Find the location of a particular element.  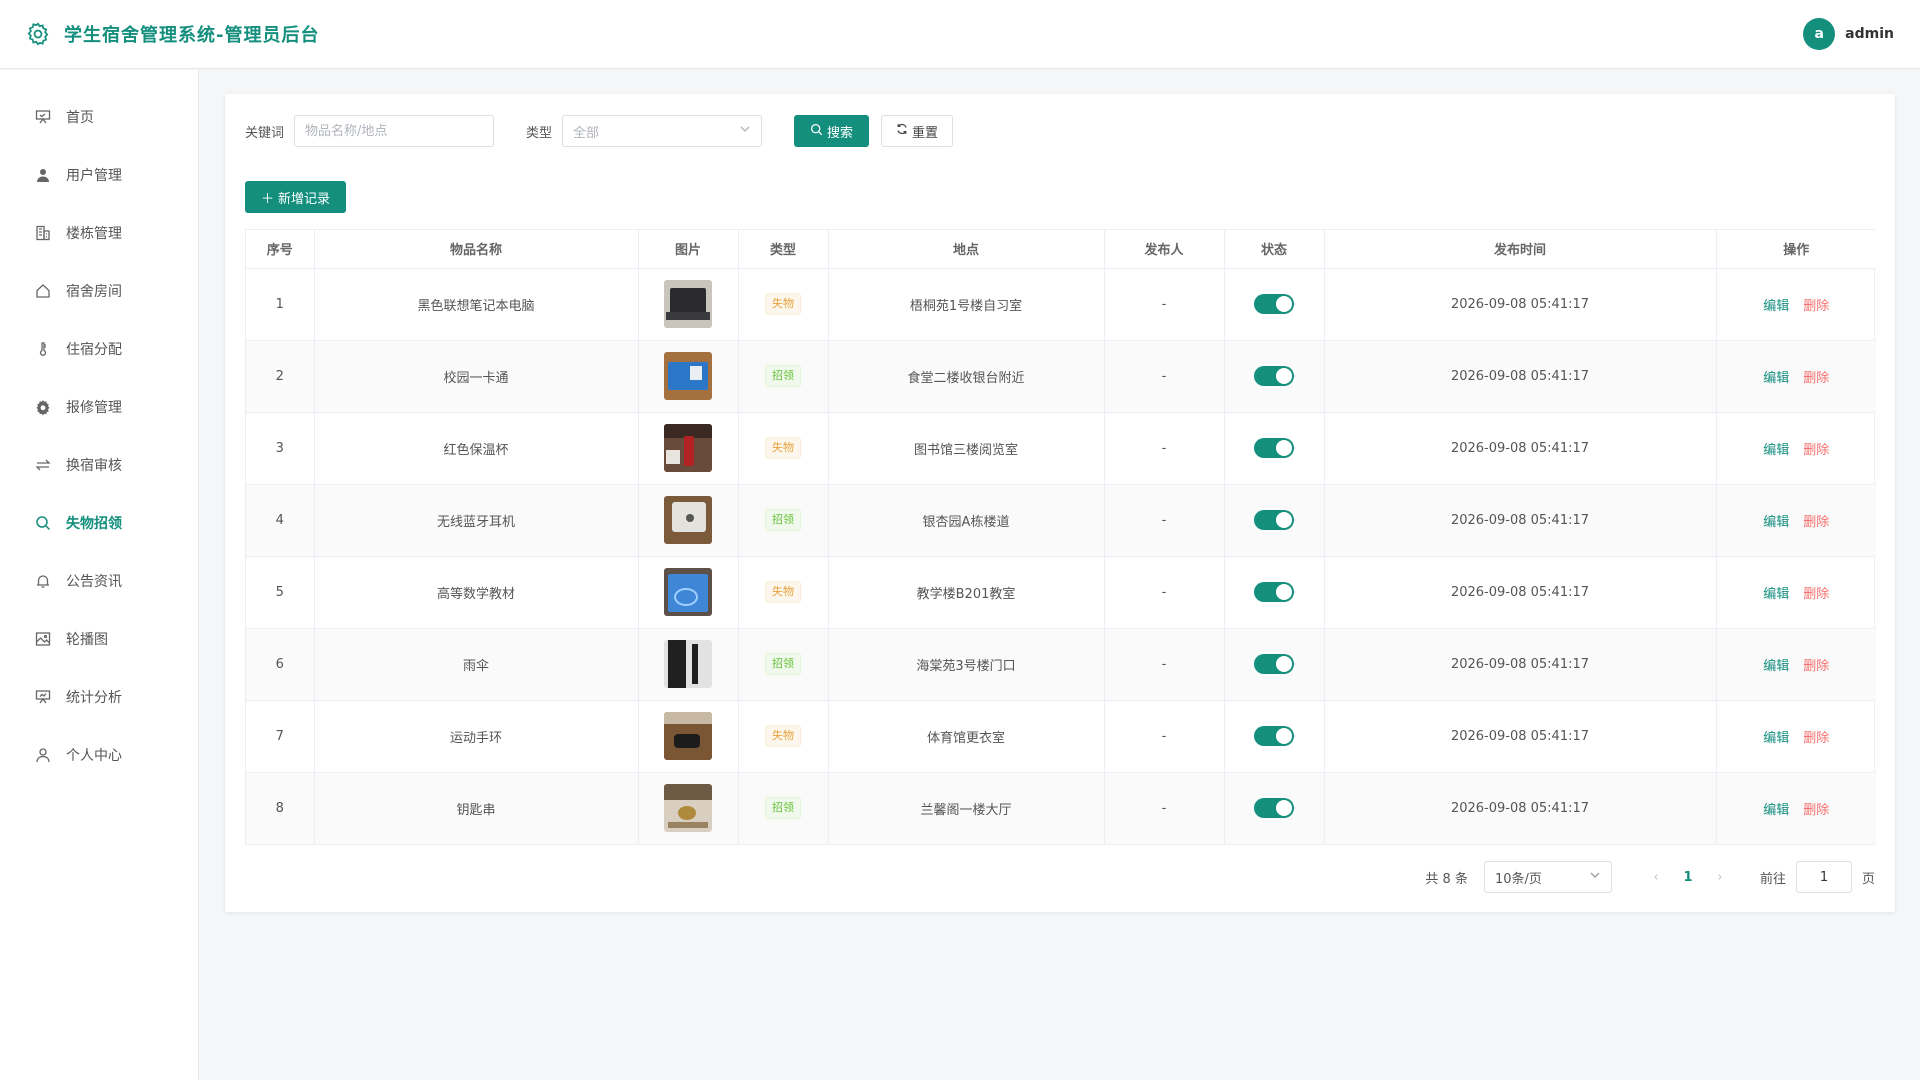

sidebar-item-profile: 个人中心 is located at coordinates (99, 755).